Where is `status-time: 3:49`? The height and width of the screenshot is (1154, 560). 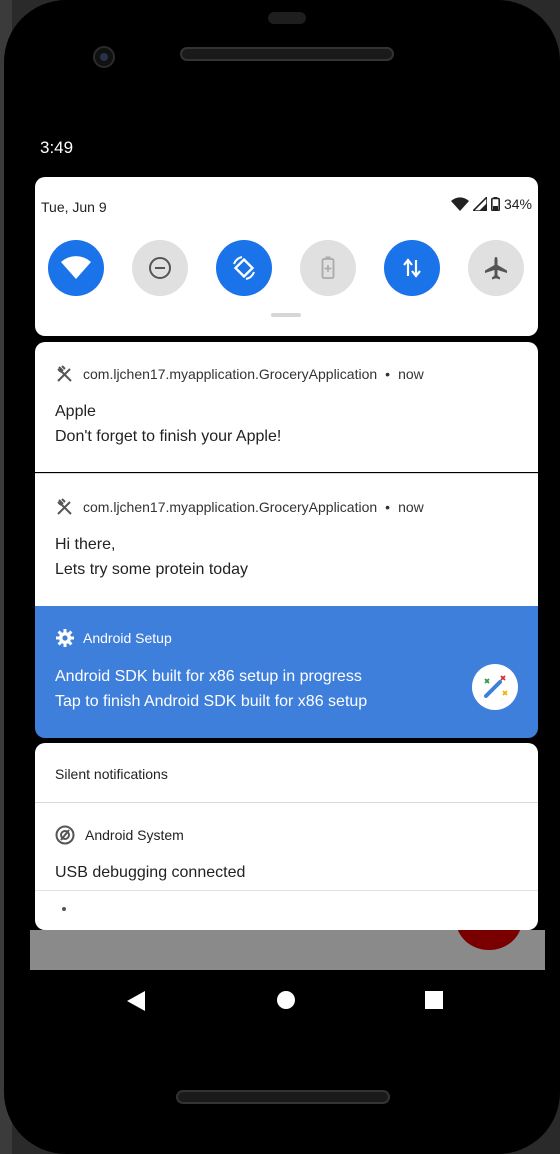 status-time: 3:49 is located at coordinates (57, 147).